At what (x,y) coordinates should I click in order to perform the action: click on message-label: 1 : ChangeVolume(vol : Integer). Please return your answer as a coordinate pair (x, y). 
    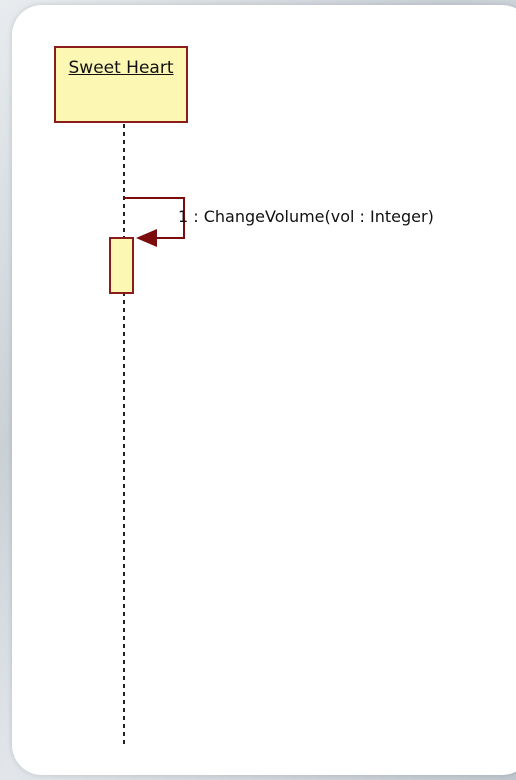
    Looking at the image, I should click on (306, 216).